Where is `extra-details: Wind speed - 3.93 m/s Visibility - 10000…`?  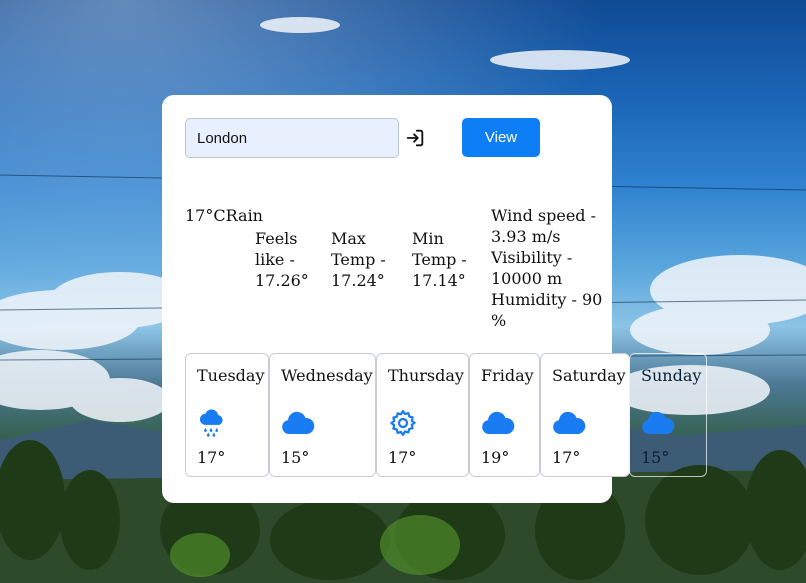 extra-details: Wind speed - 3.93 m/s Visibility - 10000… is located at coordinates (547, 268).